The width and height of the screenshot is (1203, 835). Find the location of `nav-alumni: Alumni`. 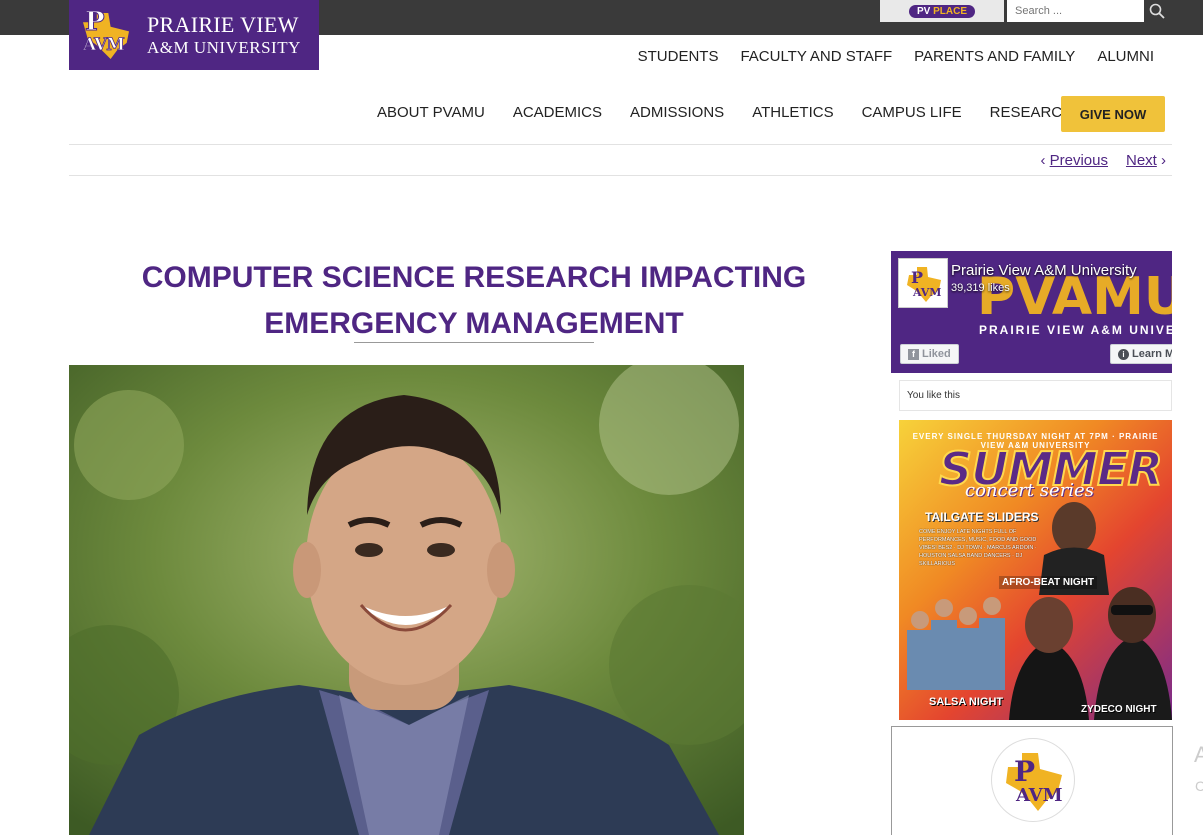

nav-alumni: Alumni is located at coordinates (1125, 56).